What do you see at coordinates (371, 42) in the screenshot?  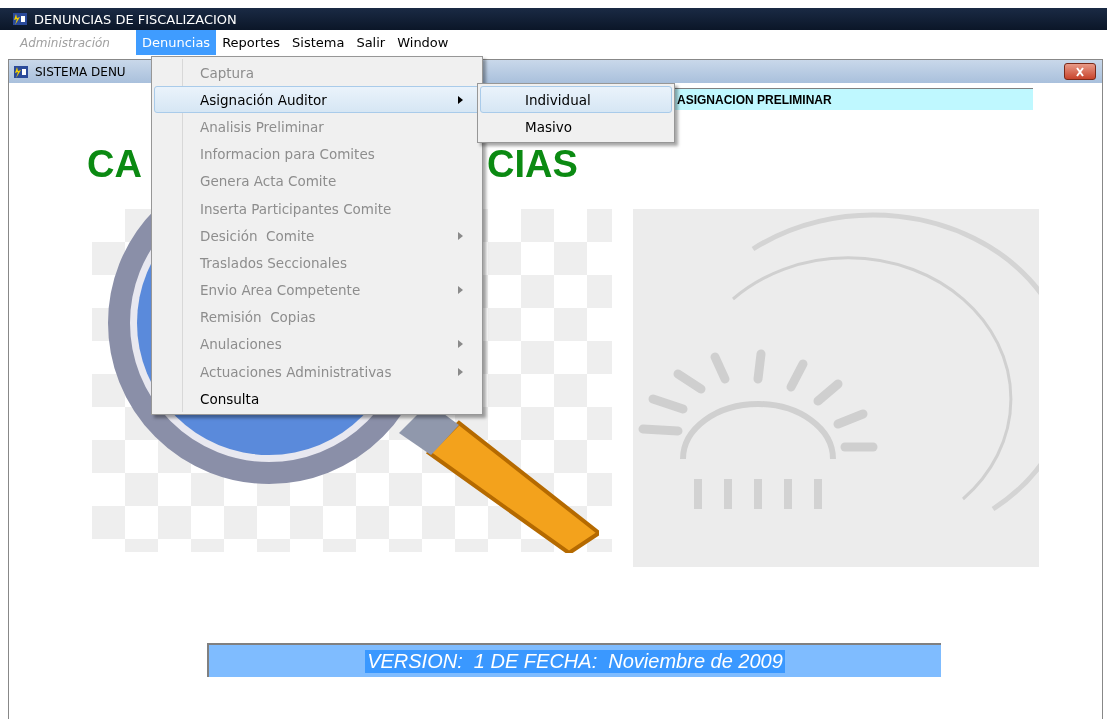 I see `menu-item: Salir` at bounding box center [371, 42].